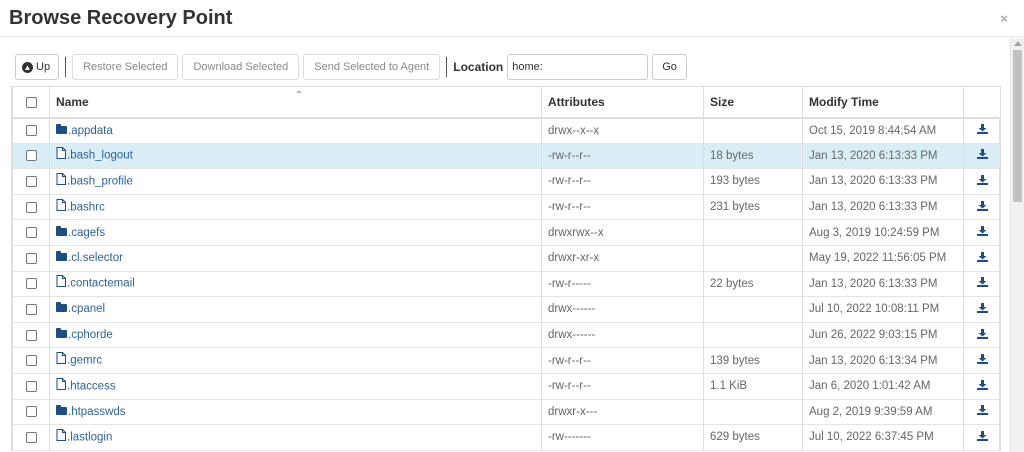 The width and height of the screenshot is (1024, 452). Describe the element at coordinates (295, 130) in the screenshot. I see `name-cell: .appdata` at that location.